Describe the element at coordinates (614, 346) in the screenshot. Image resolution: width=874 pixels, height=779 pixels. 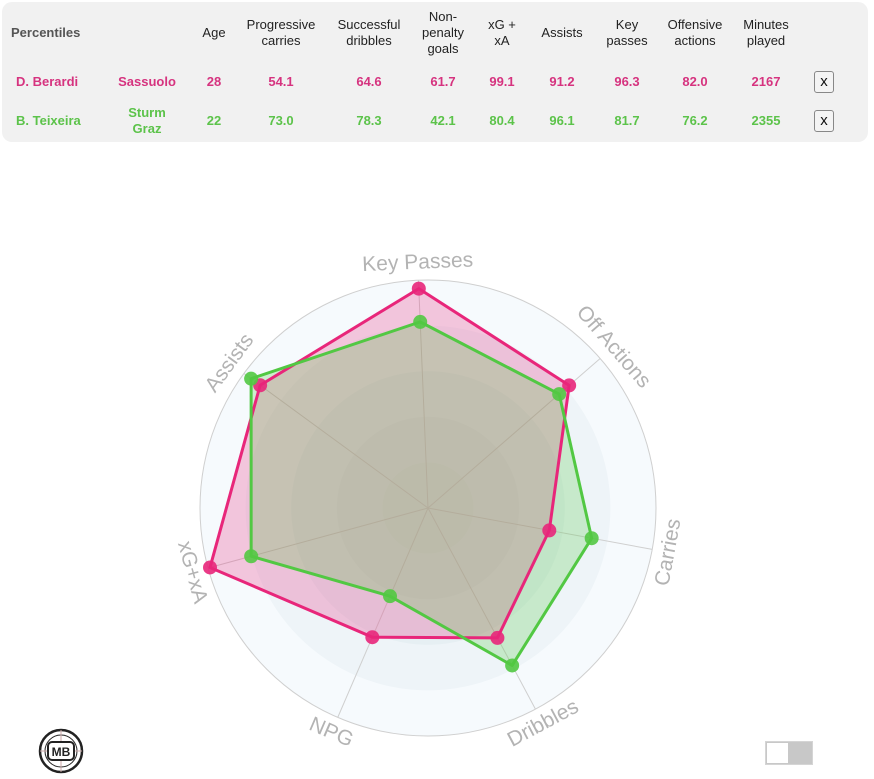
I see `axis-label: Off Actions` at that location.